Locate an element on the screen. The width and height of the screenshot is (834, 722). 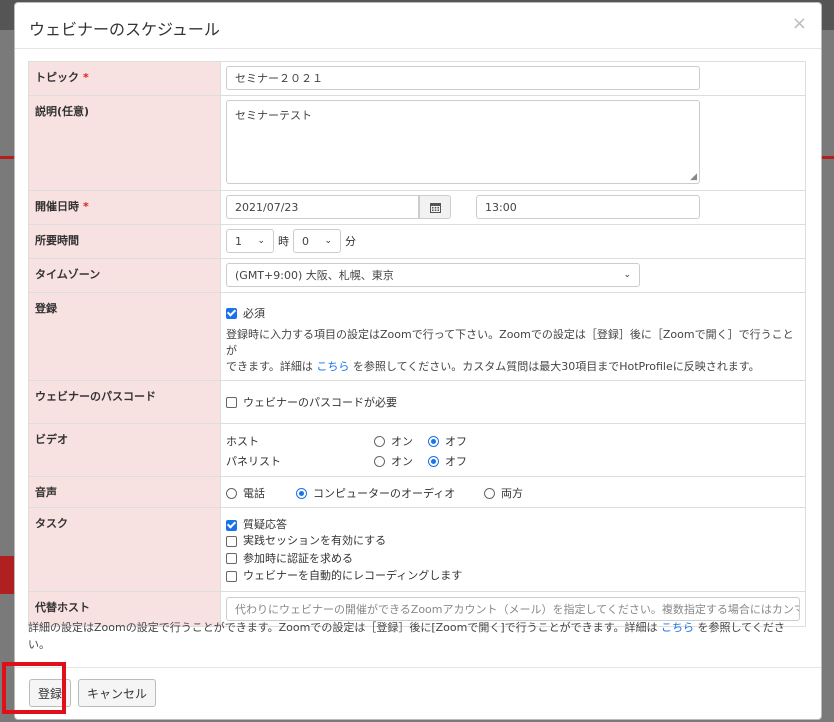
minutes-unit: 分 is located at coordinates (350, 241).